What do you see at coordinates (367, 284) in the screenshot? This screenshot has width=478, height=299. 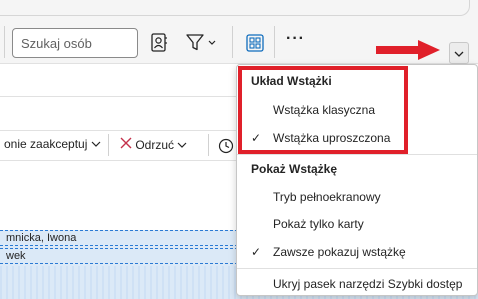 I see `menu-item-hide-quick-access-toolbar: Ukryj pasek narzędzi Szybki dostęp` at bounding box center [367, 284].